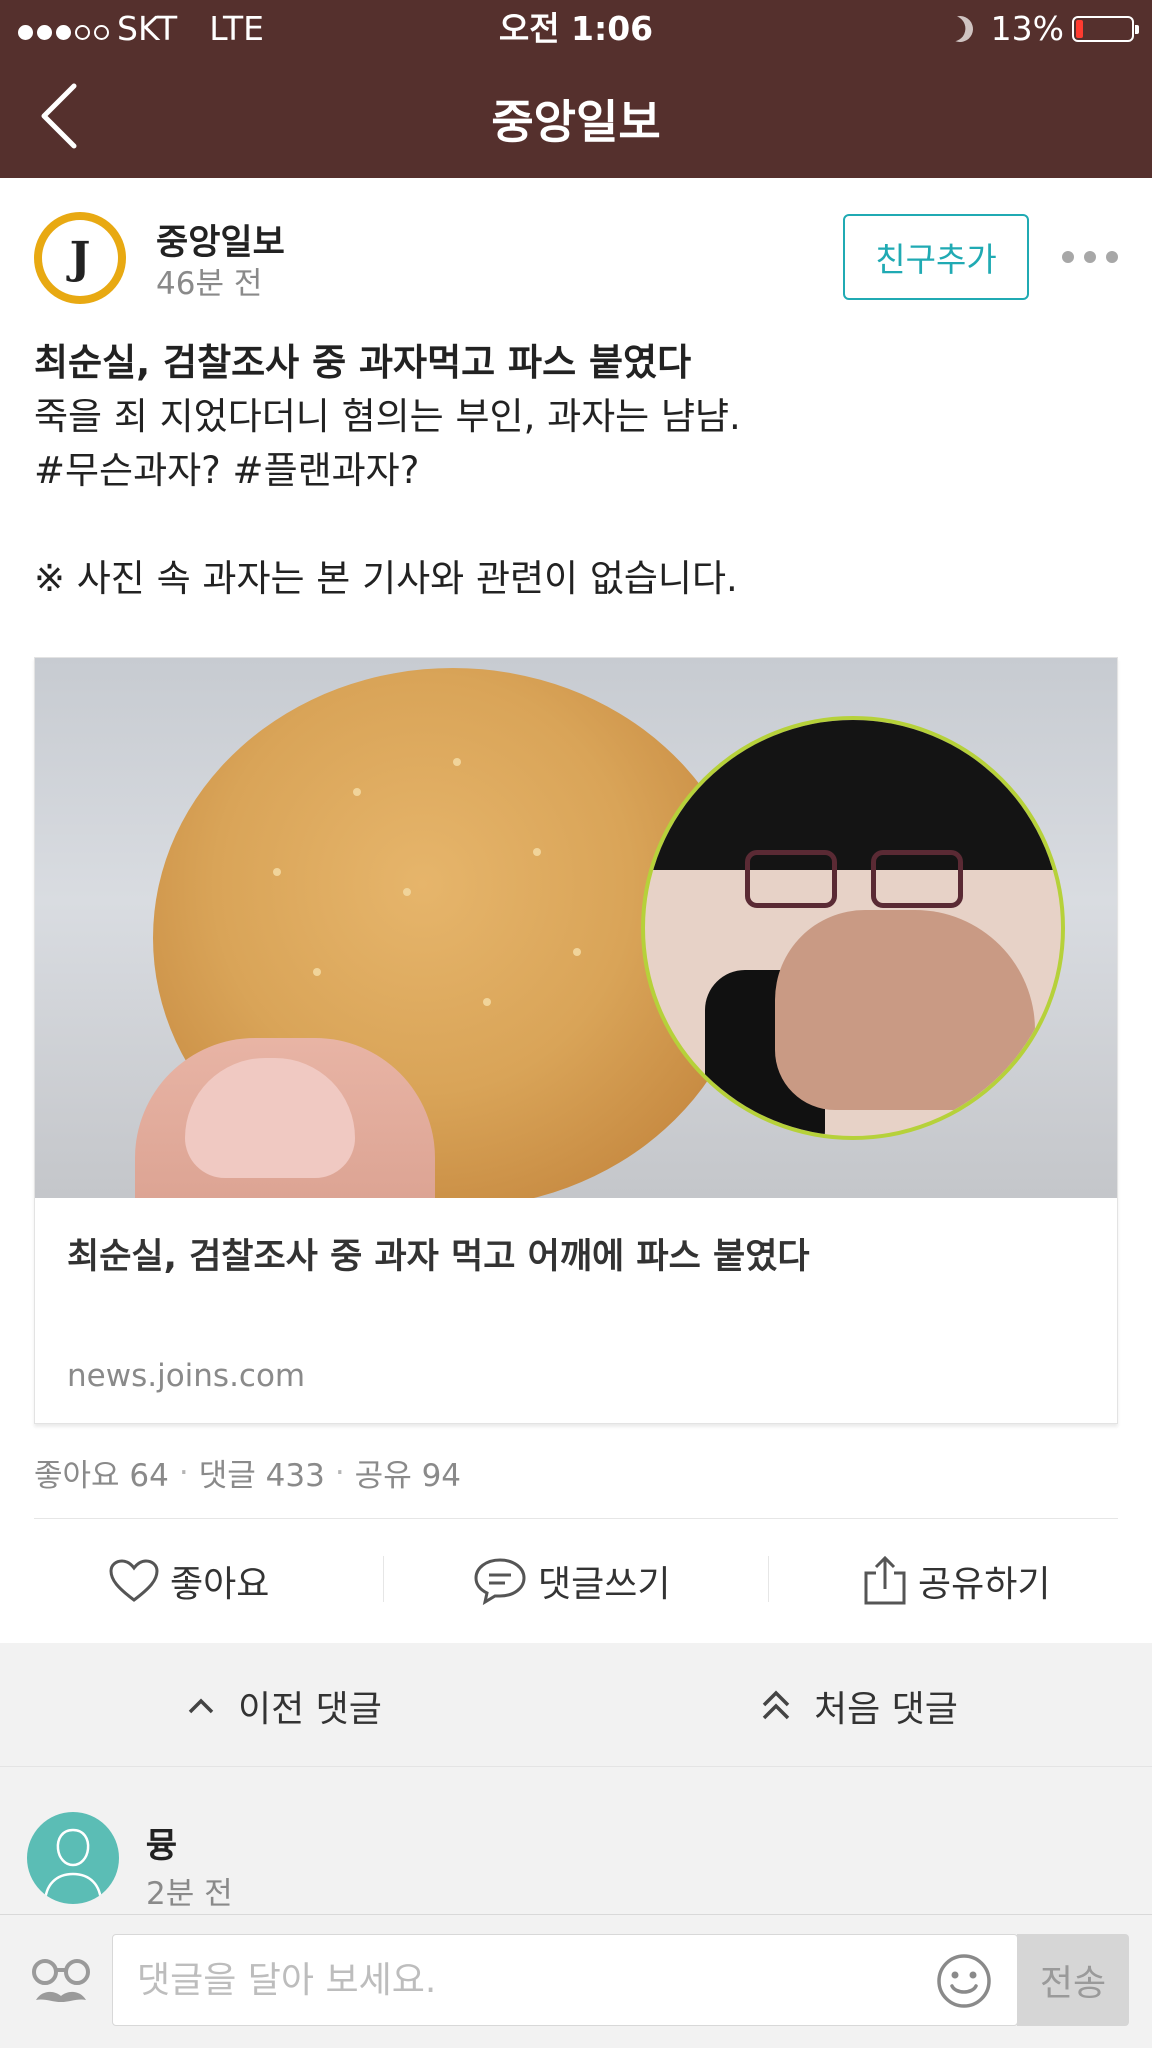 This screenshot has width=1152, height=2048. I want to click on shares-count: 공유 94, so click(408, 1472).